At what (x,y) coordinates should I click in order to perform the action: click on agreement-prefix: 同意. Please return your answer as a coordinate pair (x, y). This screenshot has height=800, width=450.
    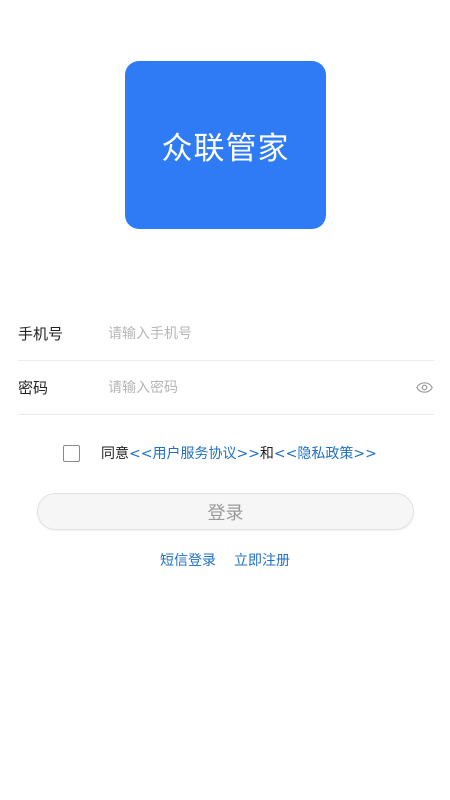
    Looking at the image, I should click on (115, 454).